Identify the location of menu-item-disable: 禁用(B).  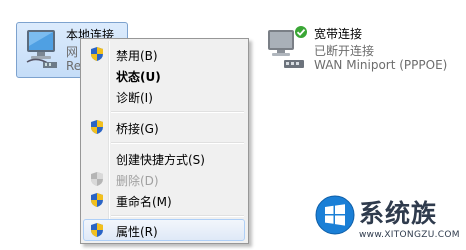
(164, 54).